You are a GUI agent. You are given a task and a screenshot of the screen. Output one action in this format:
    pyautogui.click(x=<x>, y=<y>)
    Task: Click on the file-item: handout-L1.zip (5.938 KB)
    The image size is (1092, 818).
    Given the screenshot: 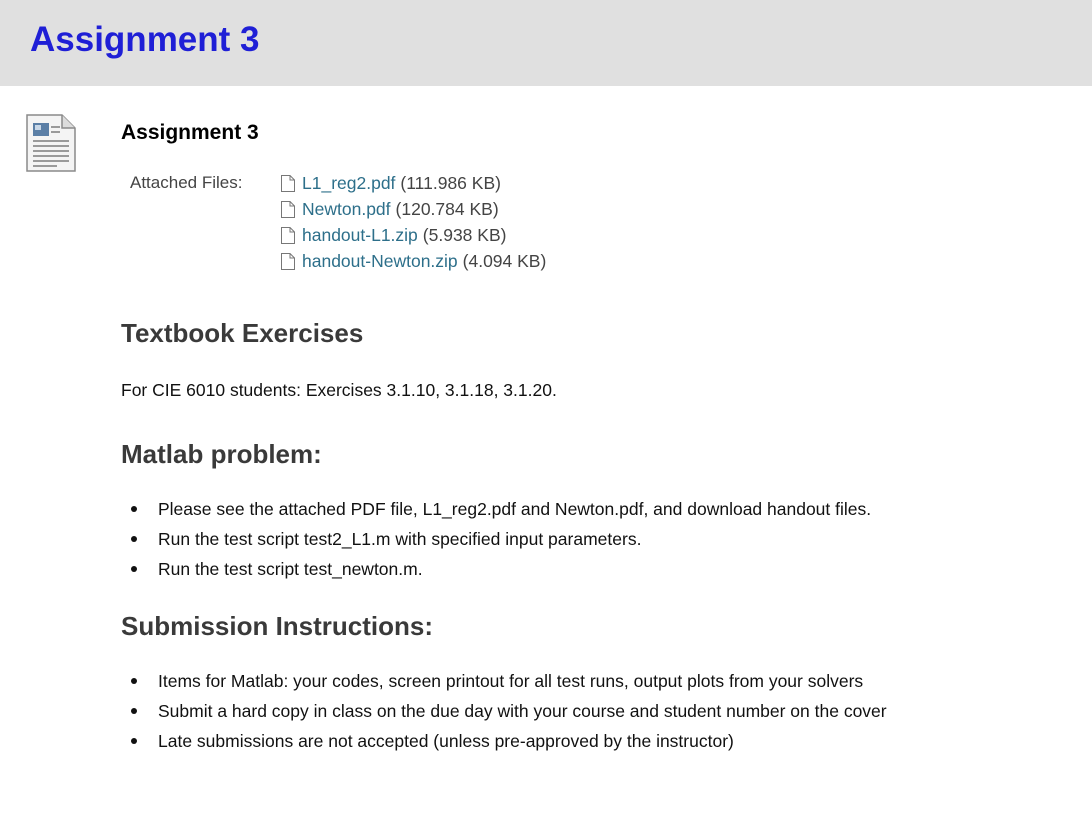 What is the action you would take?
    pyautogui.click(x=413, y=235)
    